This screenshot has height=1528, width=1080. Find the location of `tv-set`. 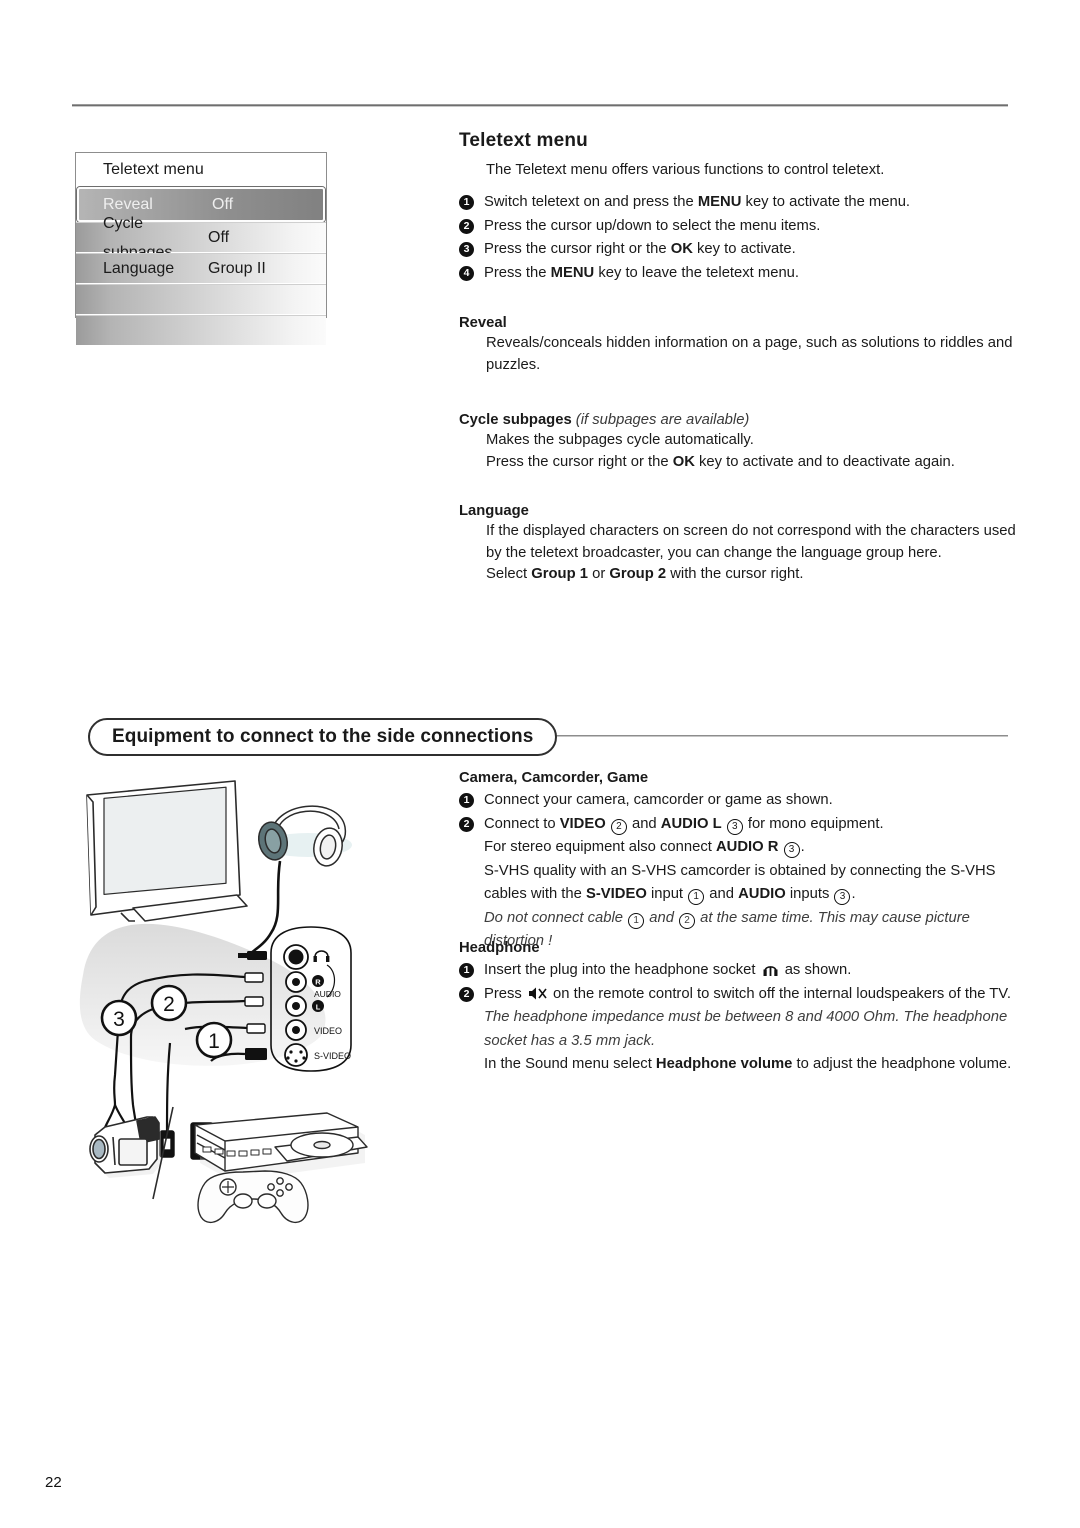

tv-set is located at coordinates (167, 851).